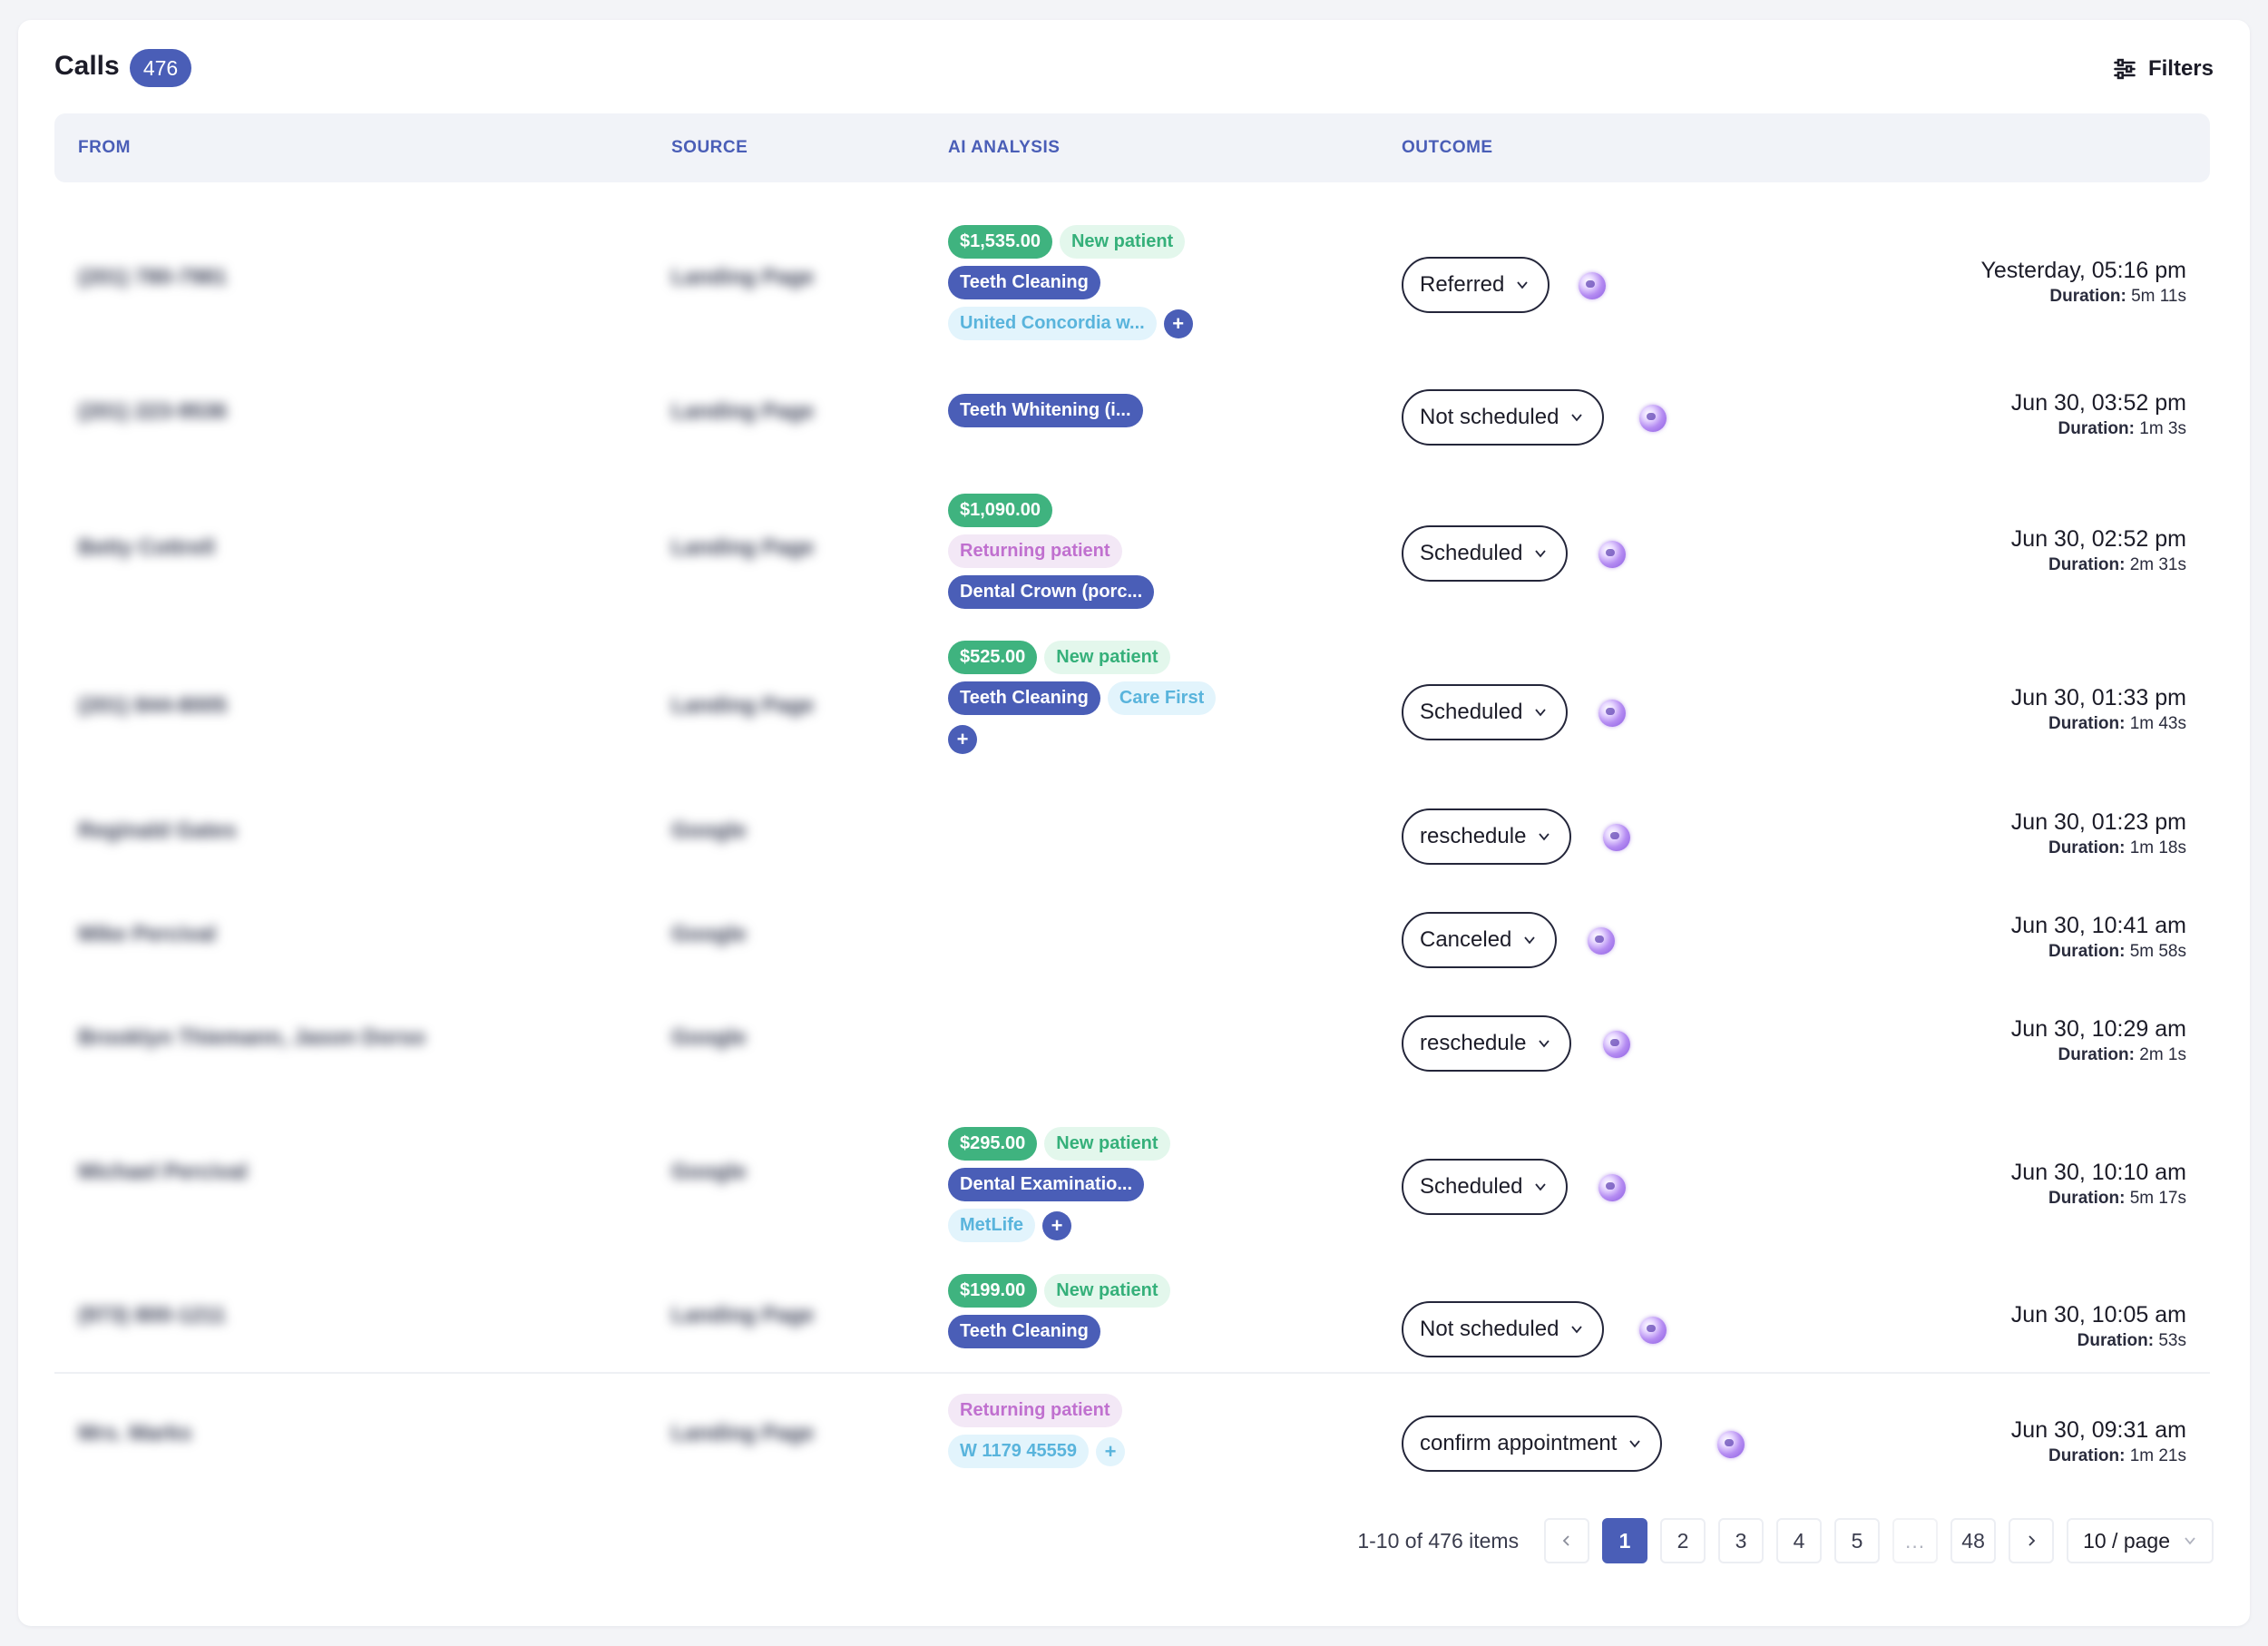 Image resolution: width=2268 pixels, height=1646 pixels. I want to click on filters-button: Filters, so click(2163, 69).